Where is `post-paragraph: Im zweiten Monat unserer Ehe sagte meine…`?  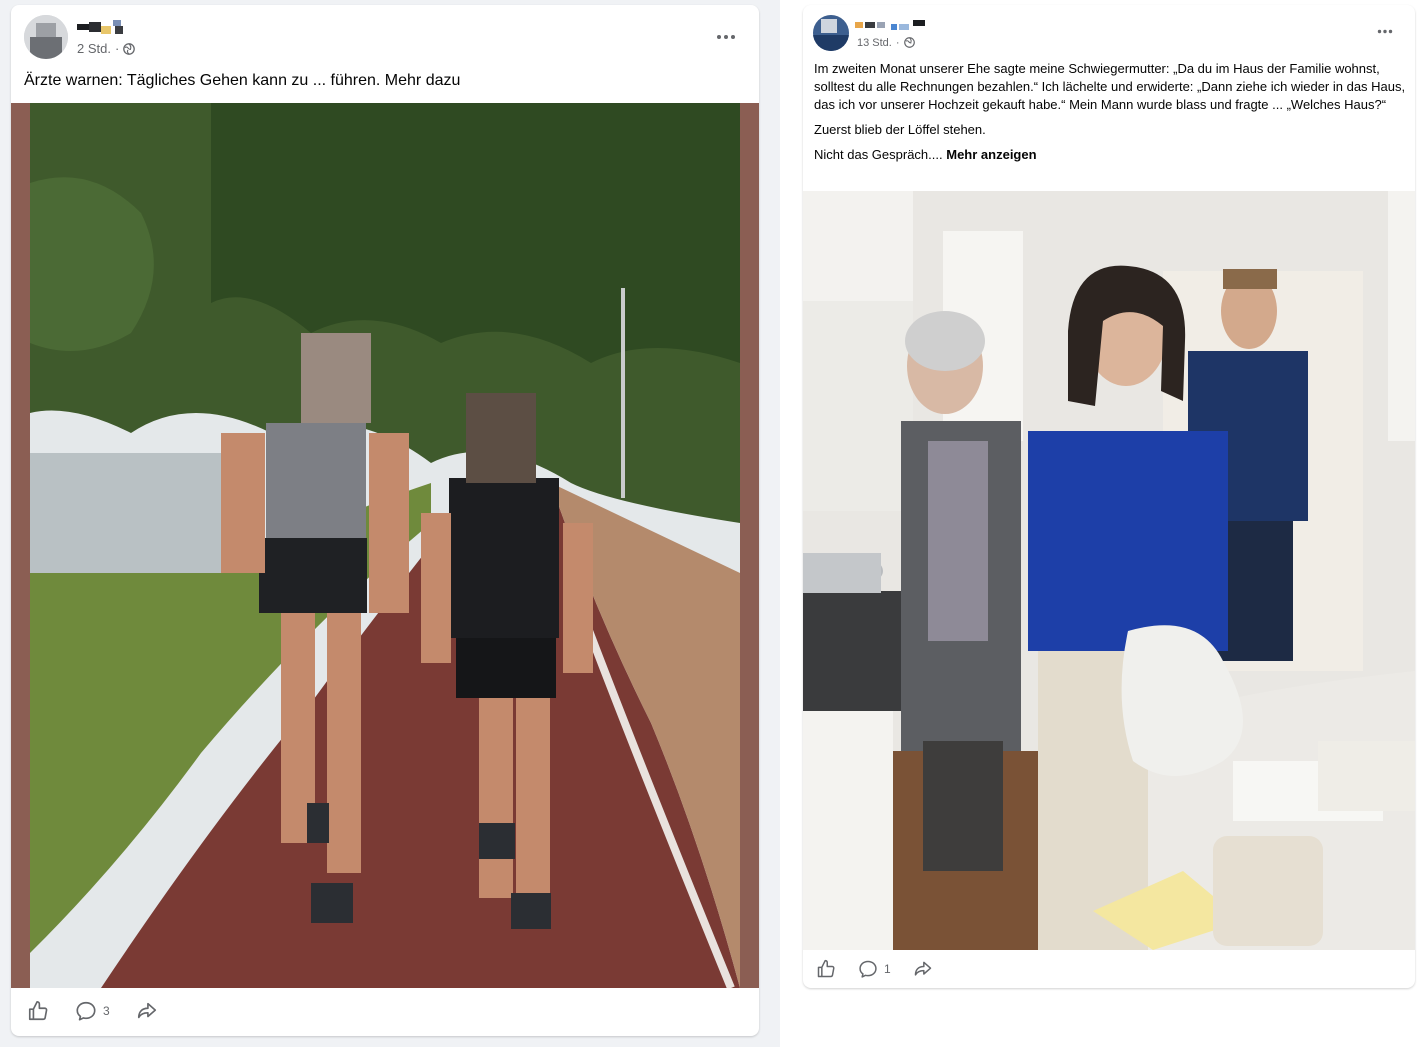 post-paragraph: Im zweiten Monat unserer Ehe sagte meine… is located at coordinates (1110, 86).